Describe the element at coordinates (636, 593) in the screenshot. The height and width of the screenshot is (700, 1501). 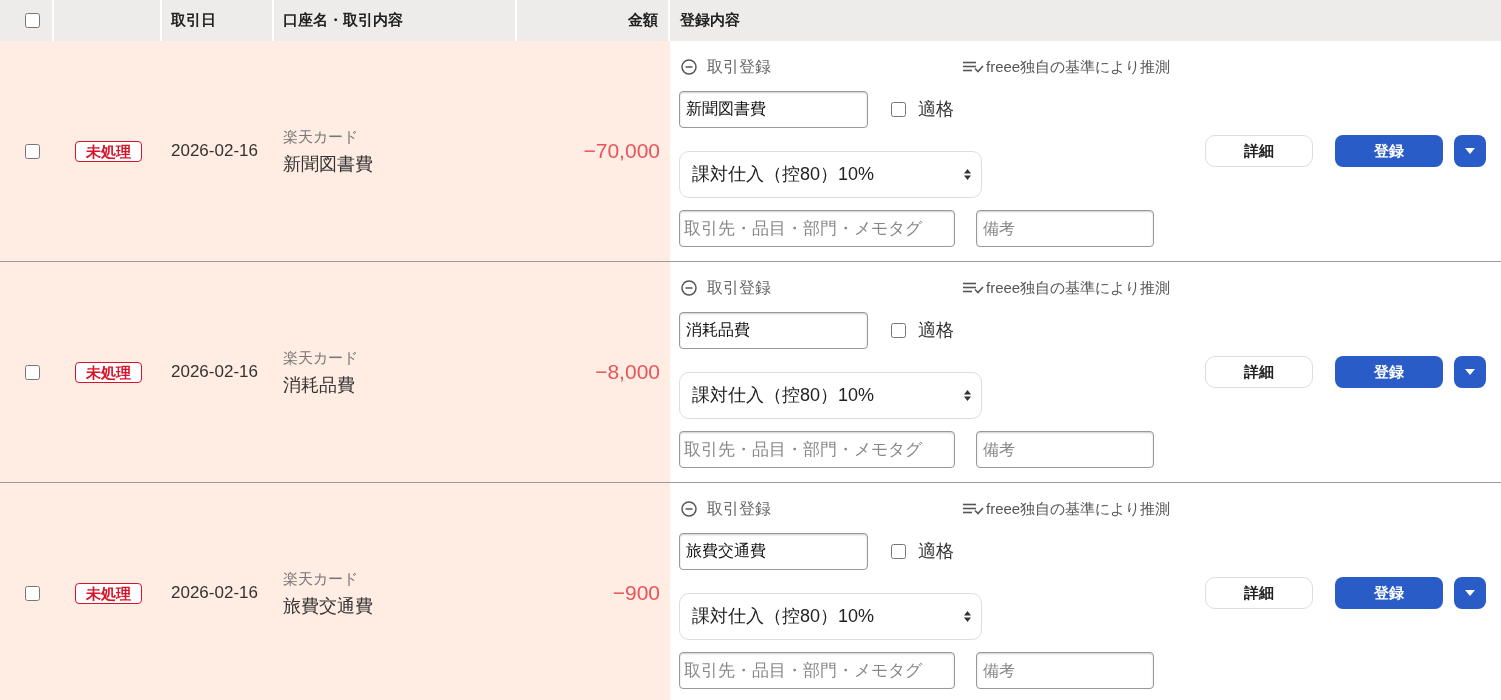
I see `amount-text: −900` at that location.